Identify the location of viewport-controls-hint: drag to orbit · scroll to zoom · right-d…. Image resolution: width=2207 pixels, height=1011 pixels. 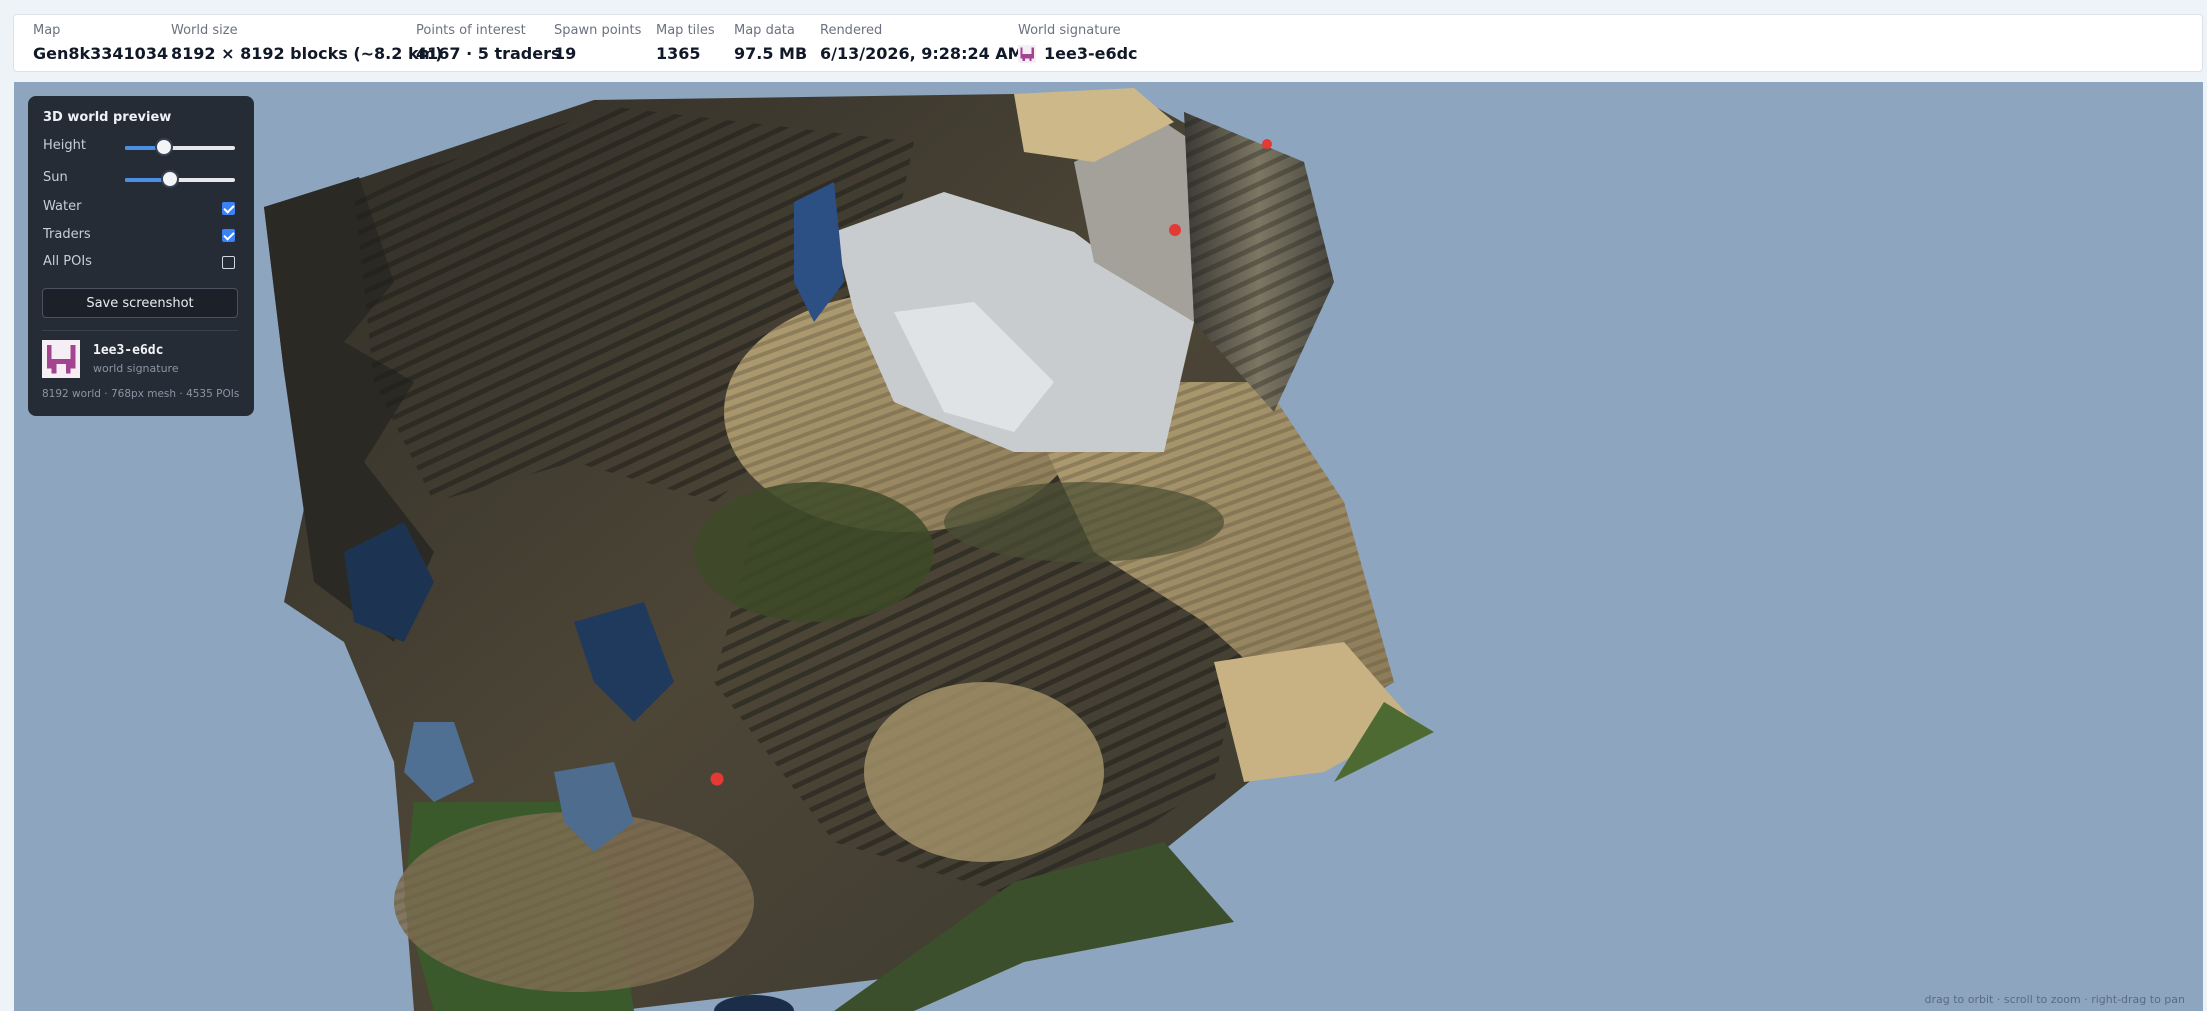
(2054, 999).